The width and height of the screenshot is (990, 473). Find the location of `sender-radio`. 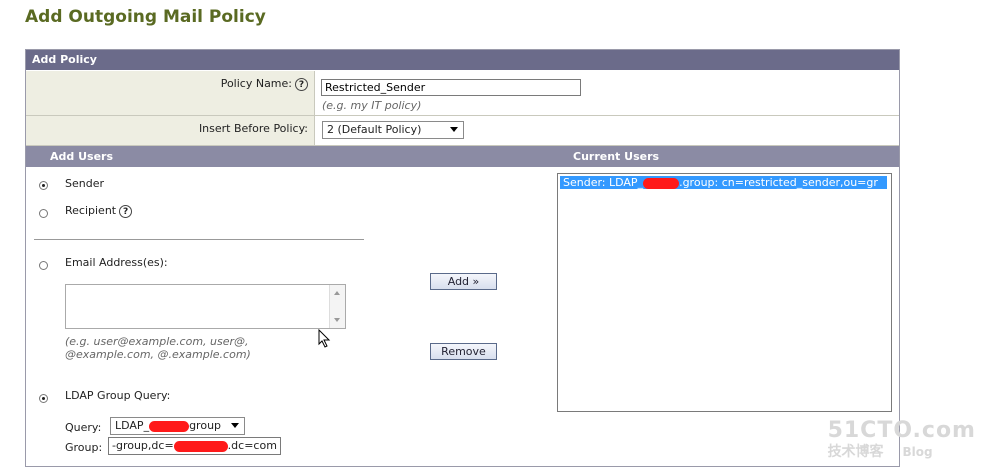

sender-radio is located at coordinates (43, 185).